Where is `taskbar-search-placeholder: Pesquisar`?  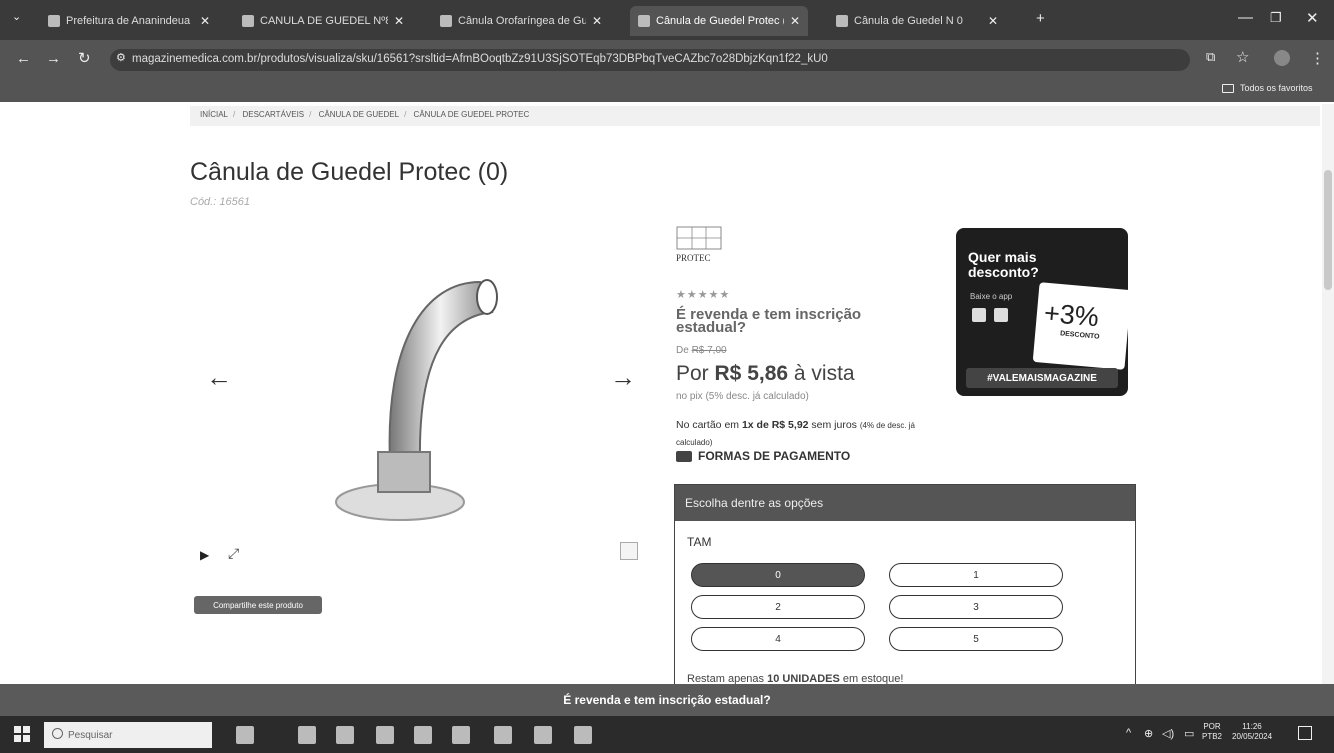 taskbar-search-placeholder: Pesquisar is located at coordinates (90, 735).